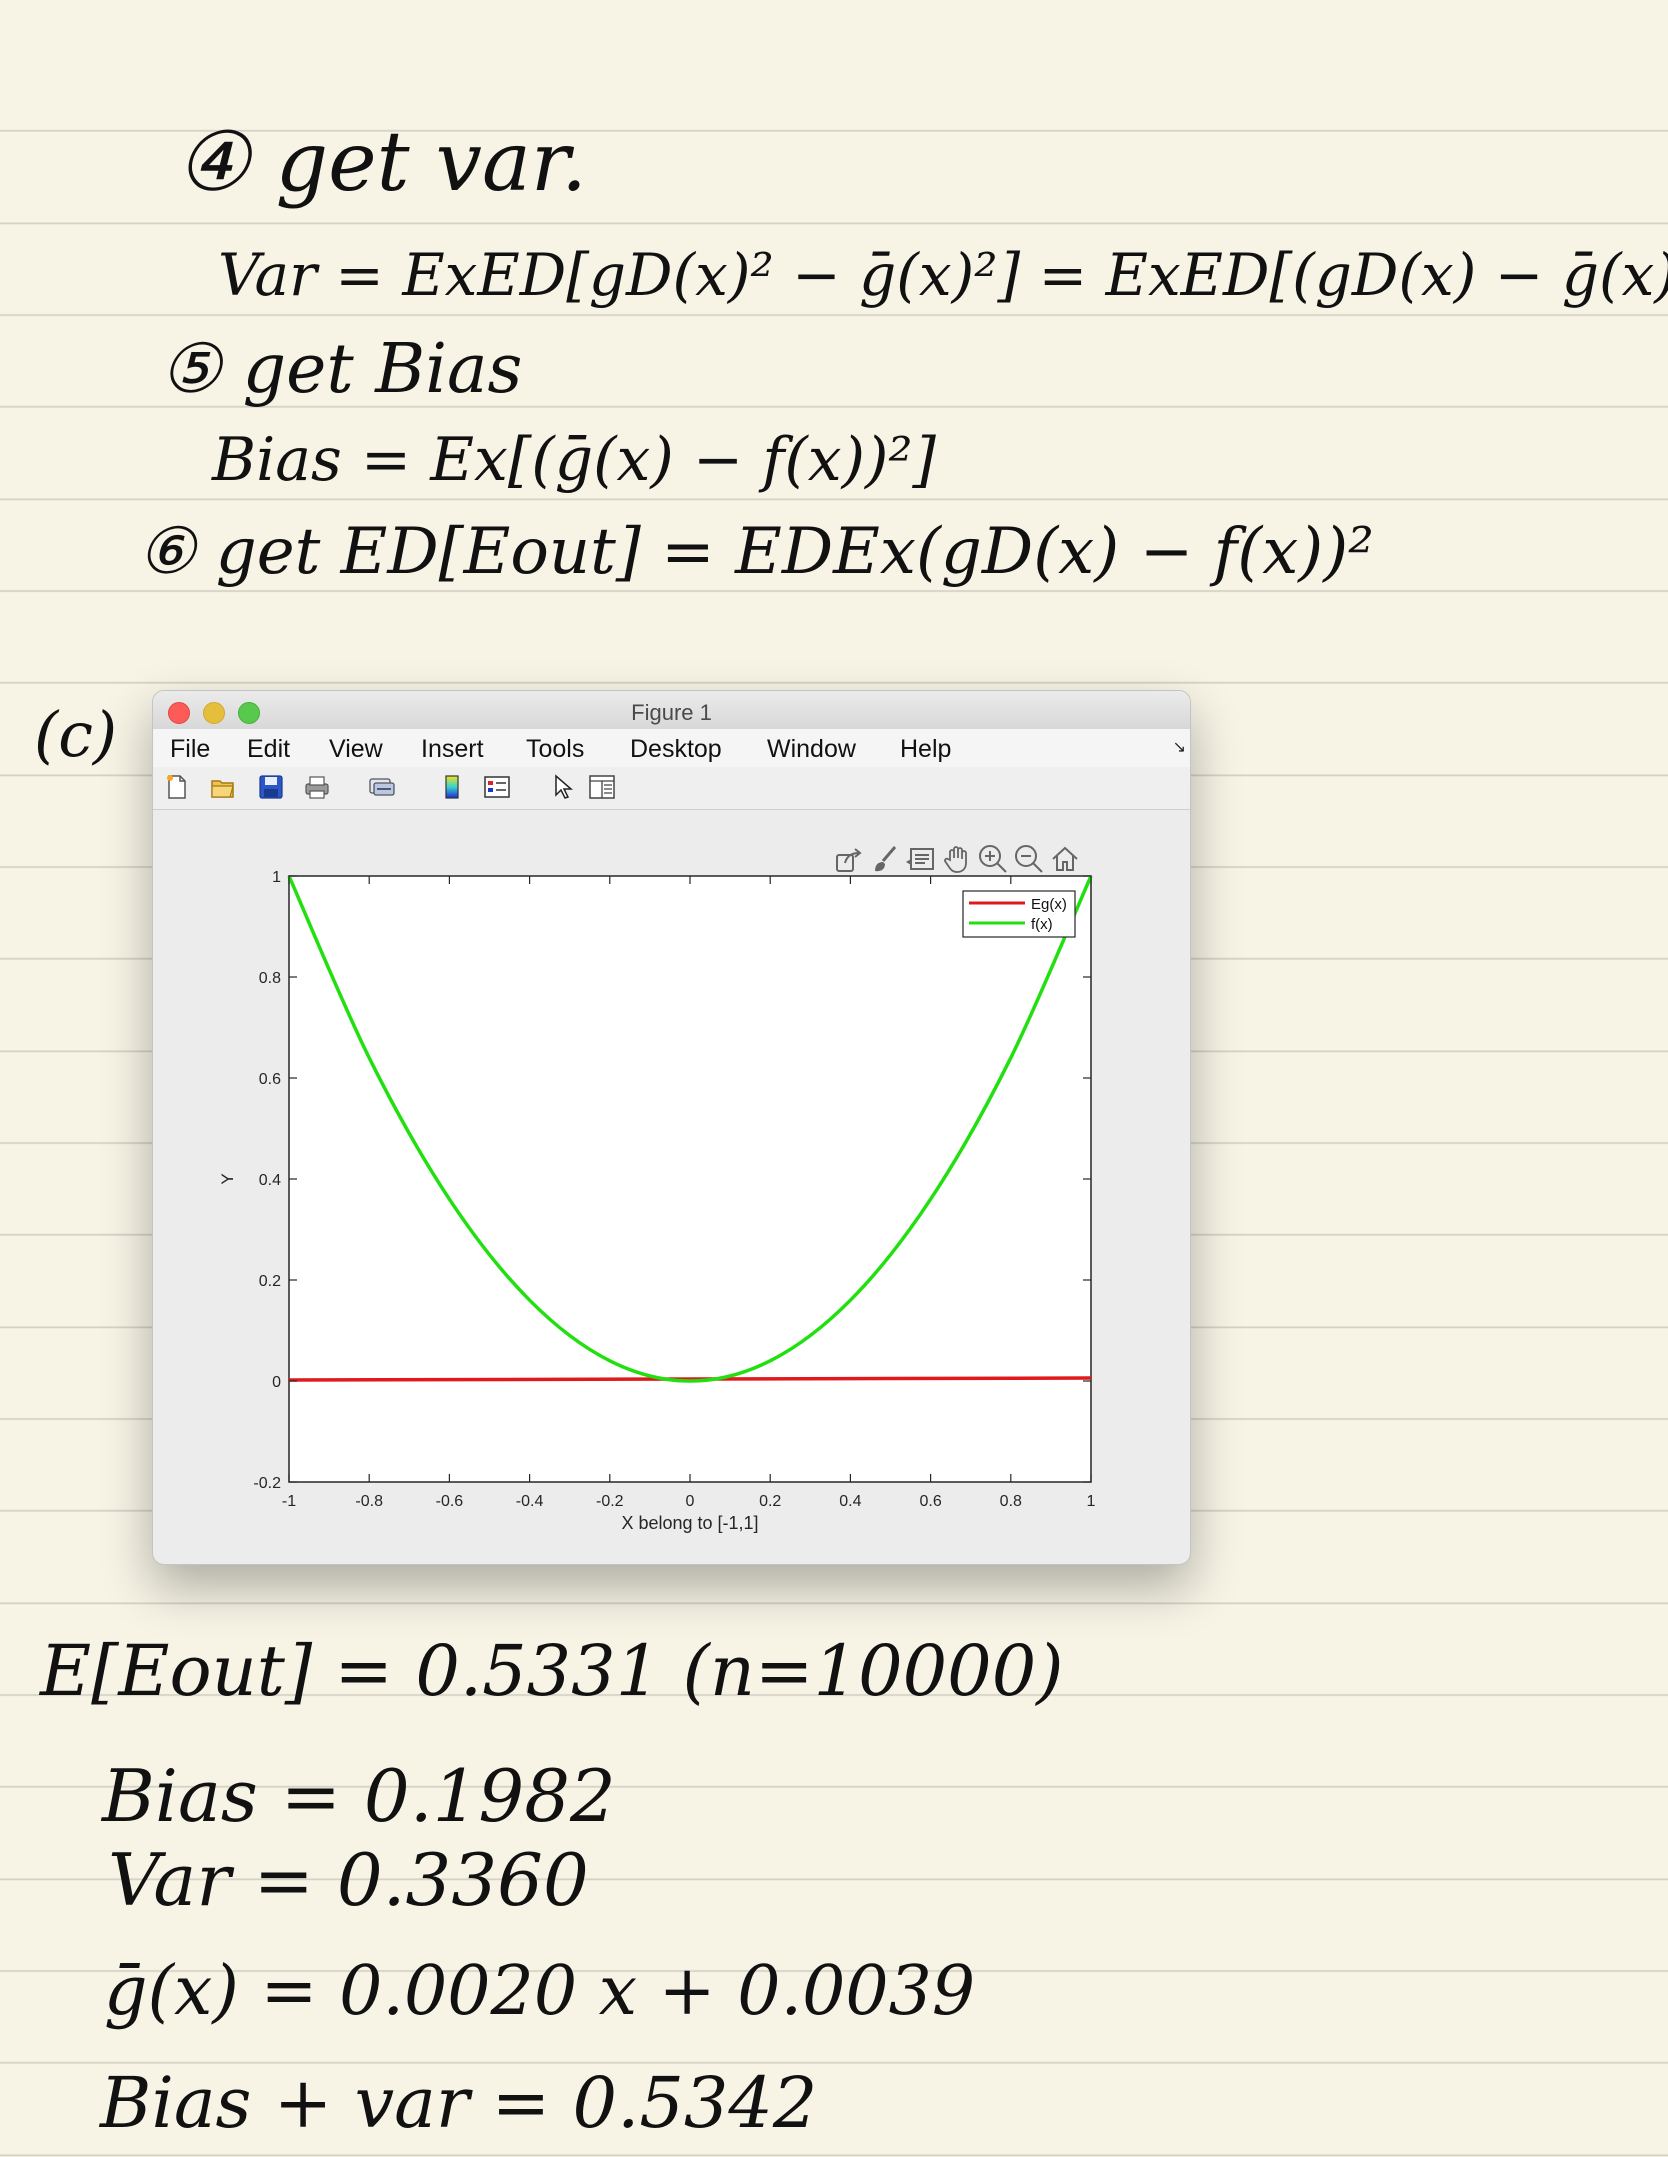 The image size is (1668, 2157). Describe the element at coordinates (348, 1880) in the screenshot. I see `note-var: Var = 0.3360` at that location.